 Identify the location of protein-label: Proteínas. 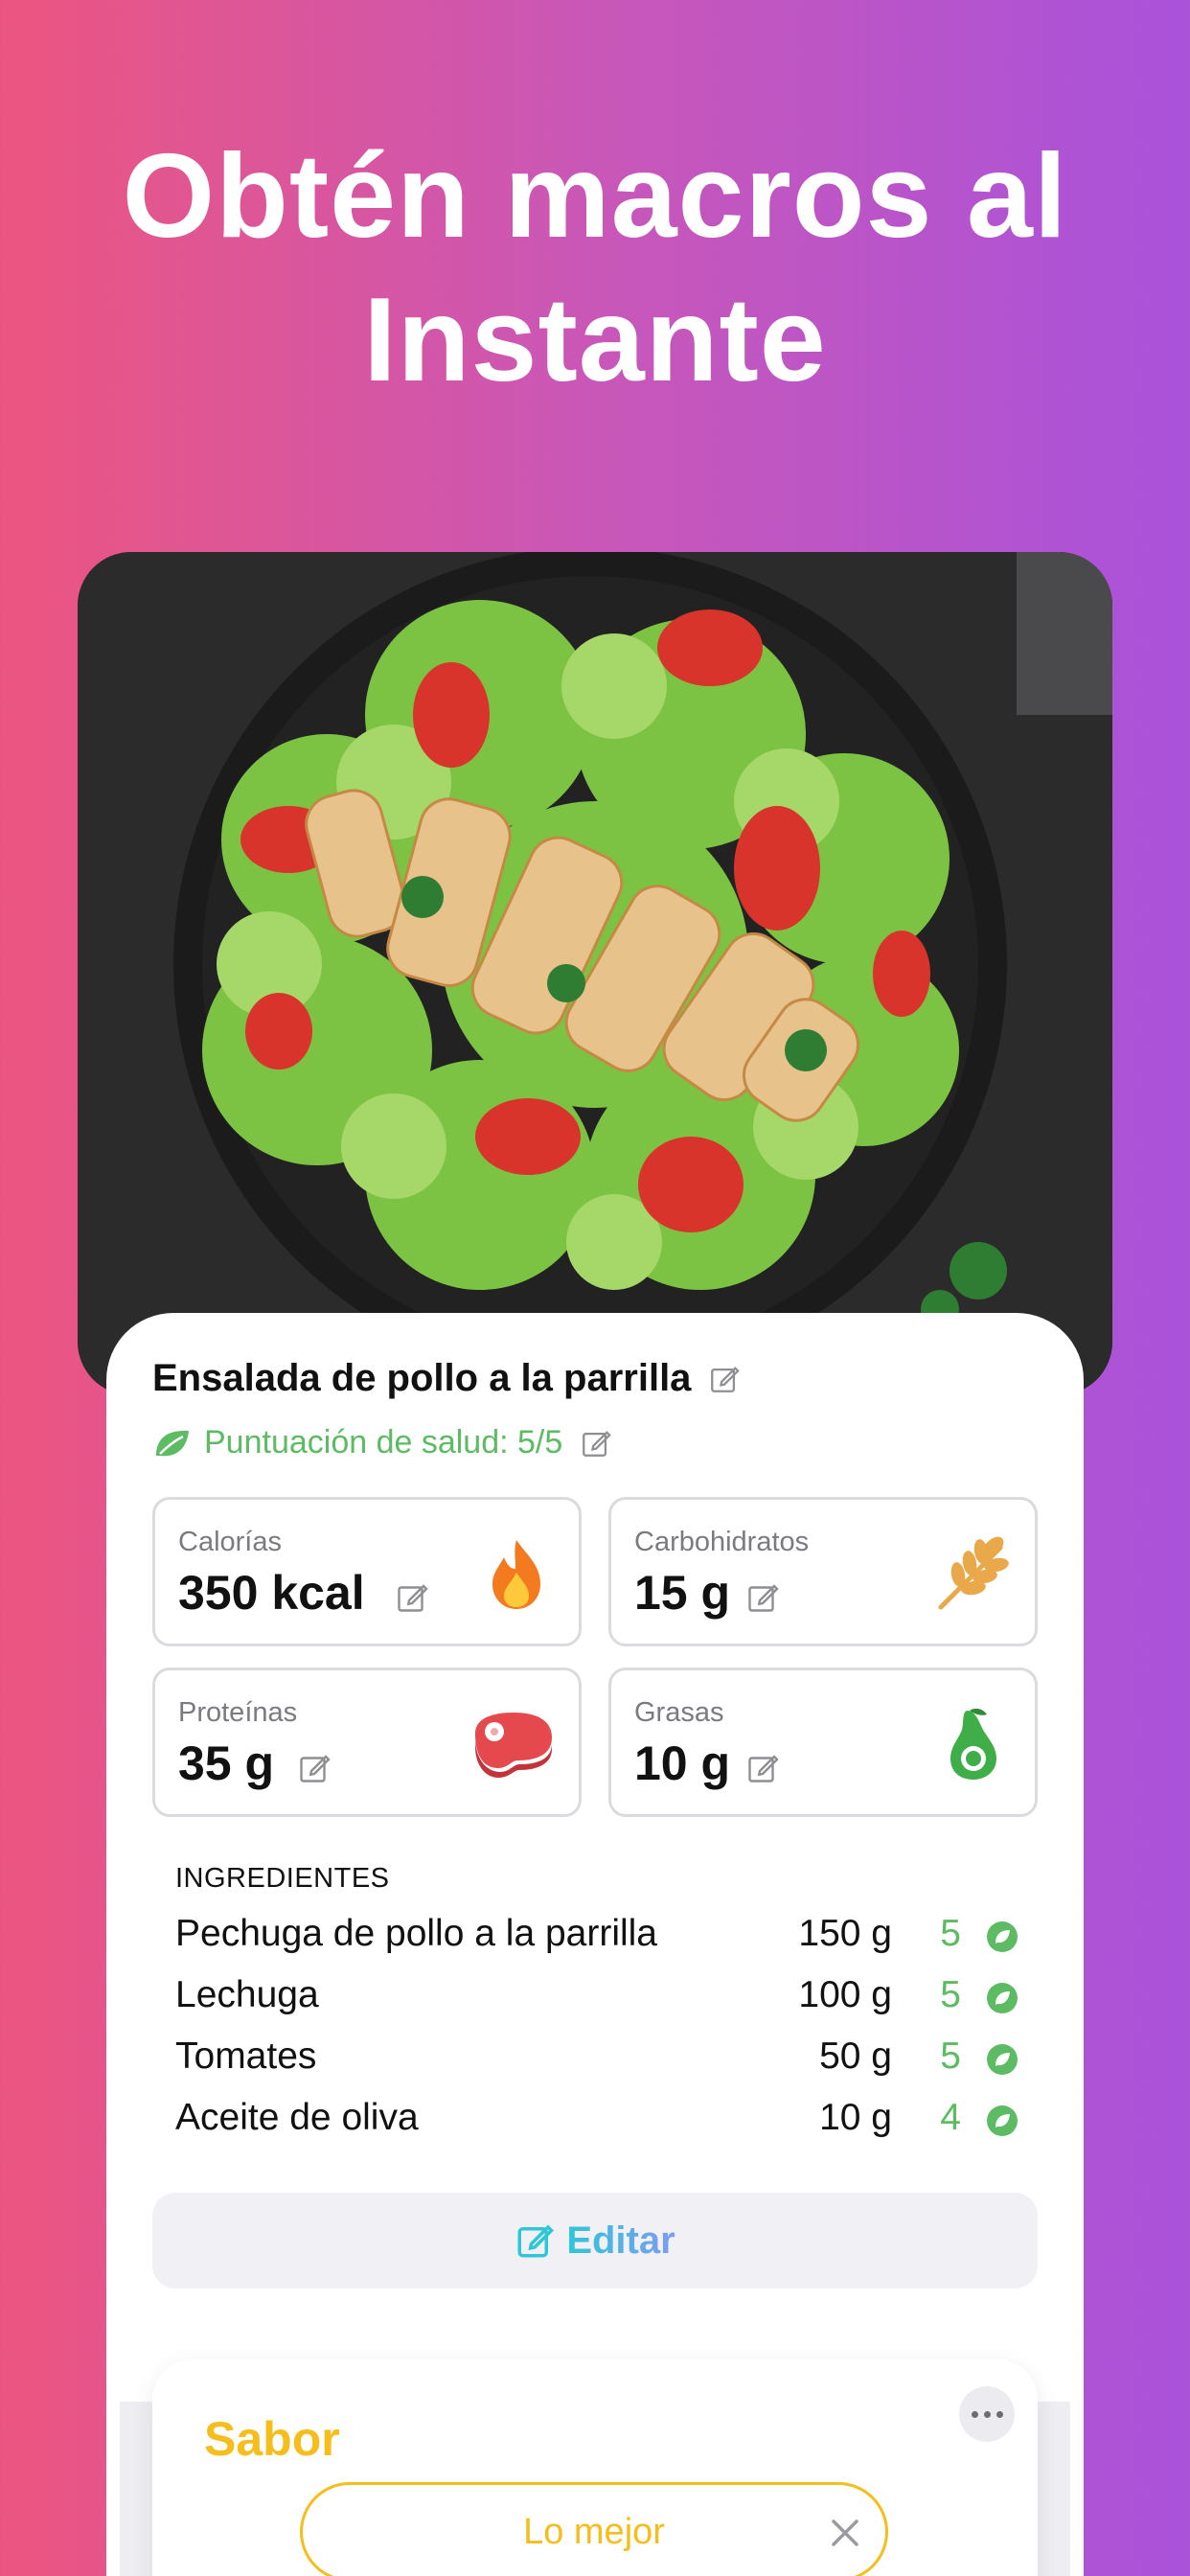
(238, 1713).